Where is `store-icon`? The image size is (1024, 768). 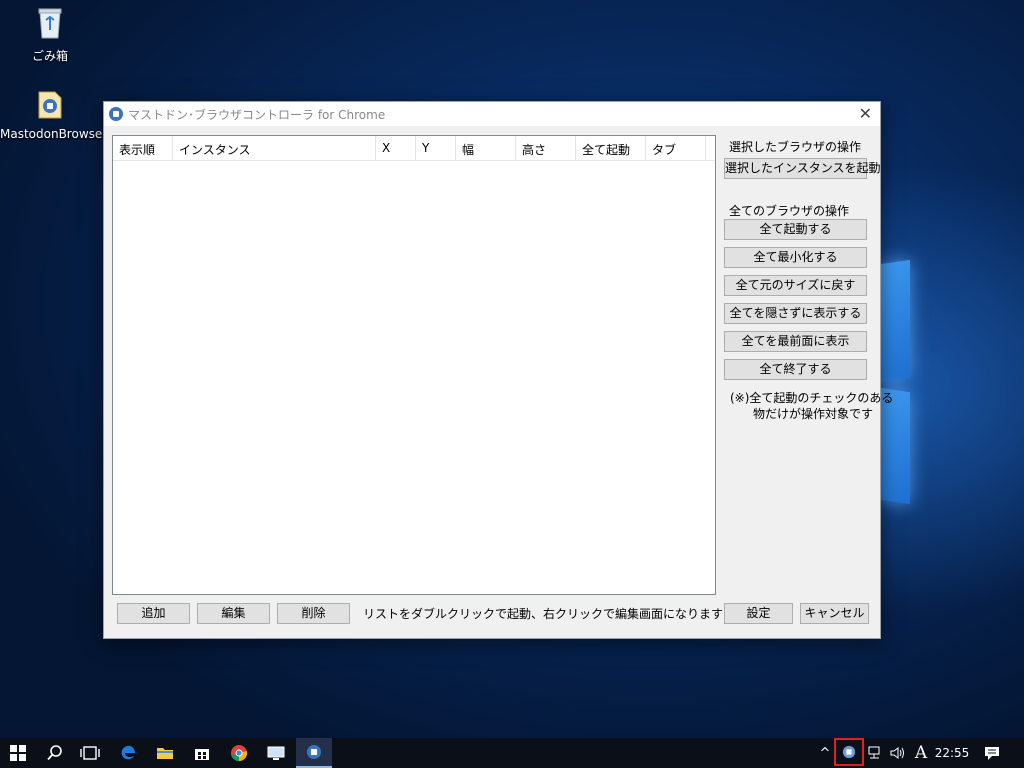 store-icon is located at coordinates (202, 754).